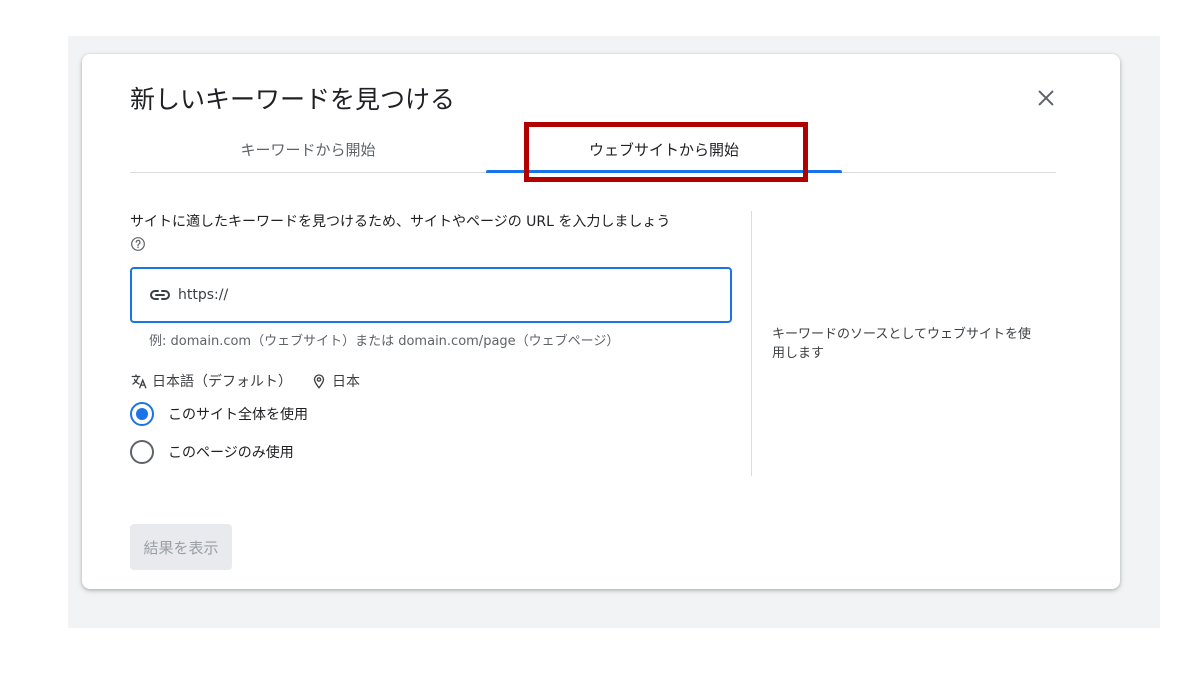 This screenshot has height=679, width=1200. I want to click on url-field-container, so click(431, 295).